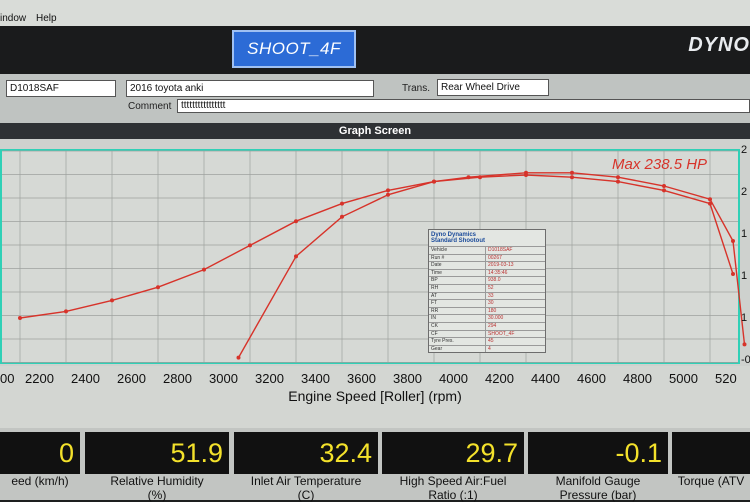 The image size is (750, 502). What do you see at coordinates (492, 325) in the screenshot?
I see `shootout-value: 294` at bounding box center [492, 325].